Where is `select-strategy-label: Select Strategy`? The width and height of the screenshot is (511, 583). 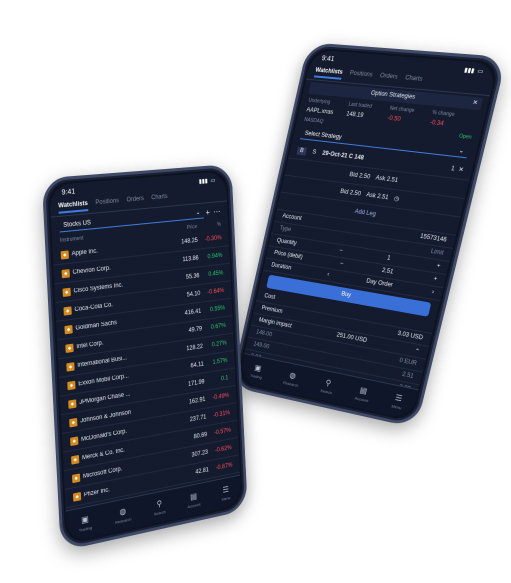
select-strategy-label: Select Strategy is located at coordinates (323, 135).